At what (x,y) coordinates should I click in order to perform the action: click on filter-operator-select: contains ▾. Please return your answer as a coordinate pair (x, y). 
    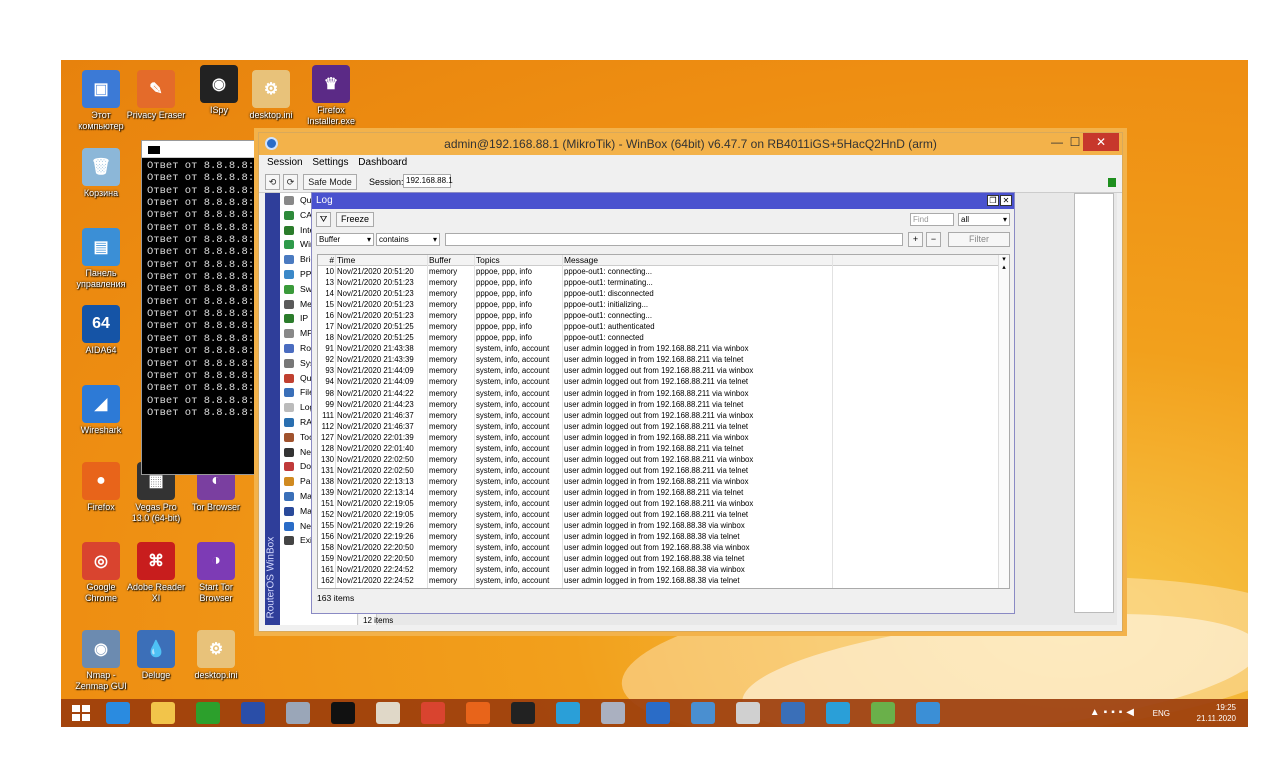
    Looking at the image, I should click on (408, 239).